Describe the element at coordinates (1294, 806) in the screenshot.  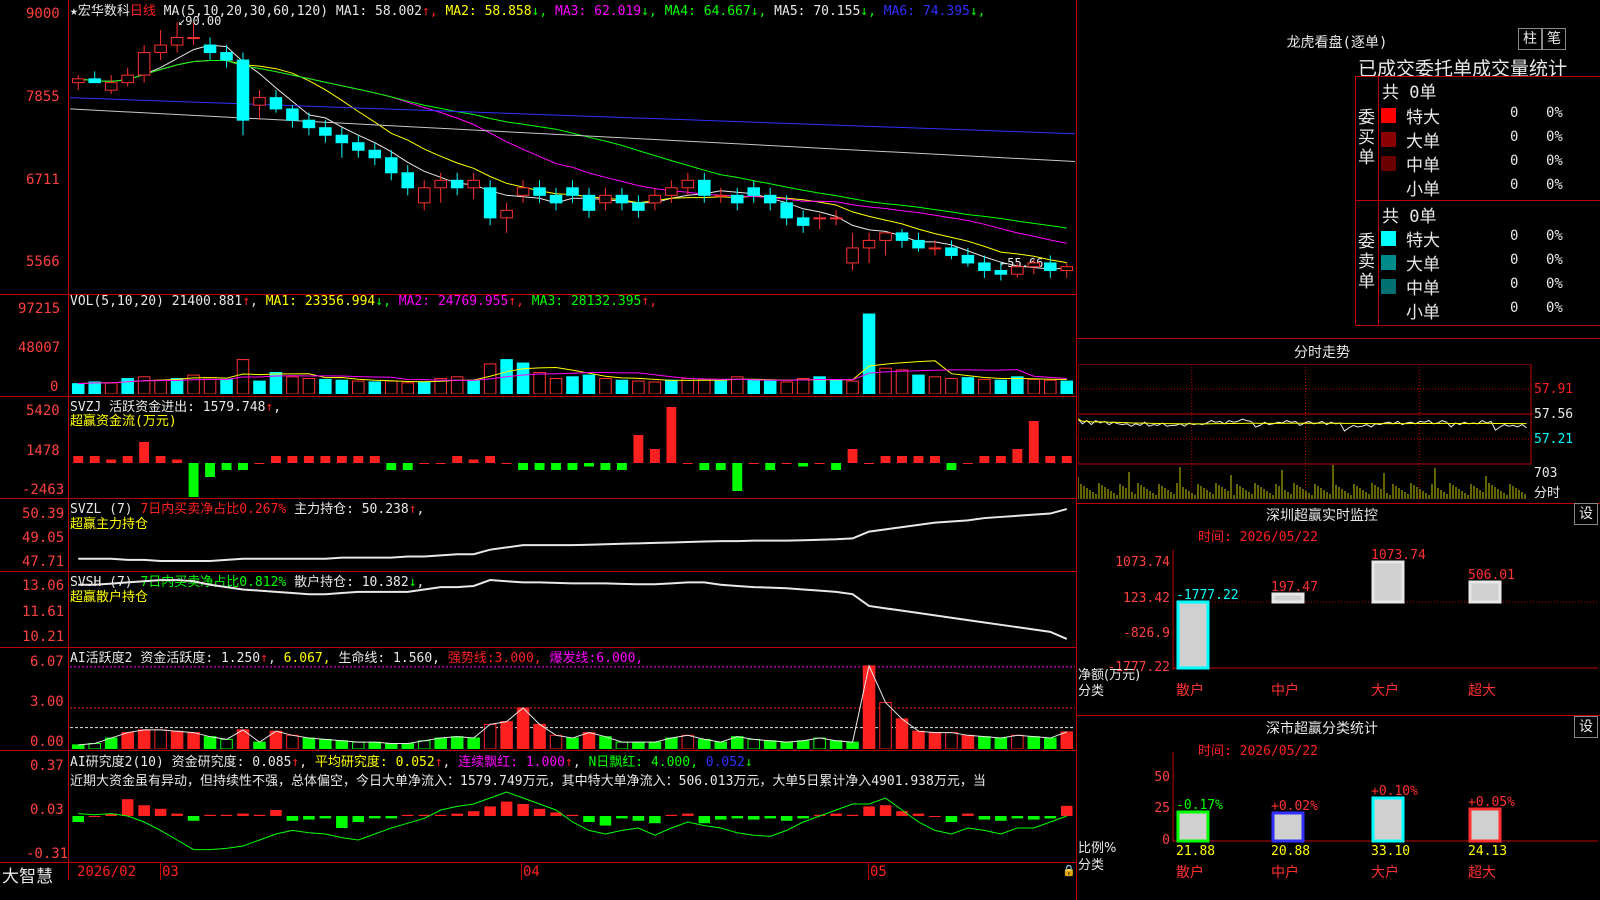
I see `sz-class-change-2: +0.02%` at that location.